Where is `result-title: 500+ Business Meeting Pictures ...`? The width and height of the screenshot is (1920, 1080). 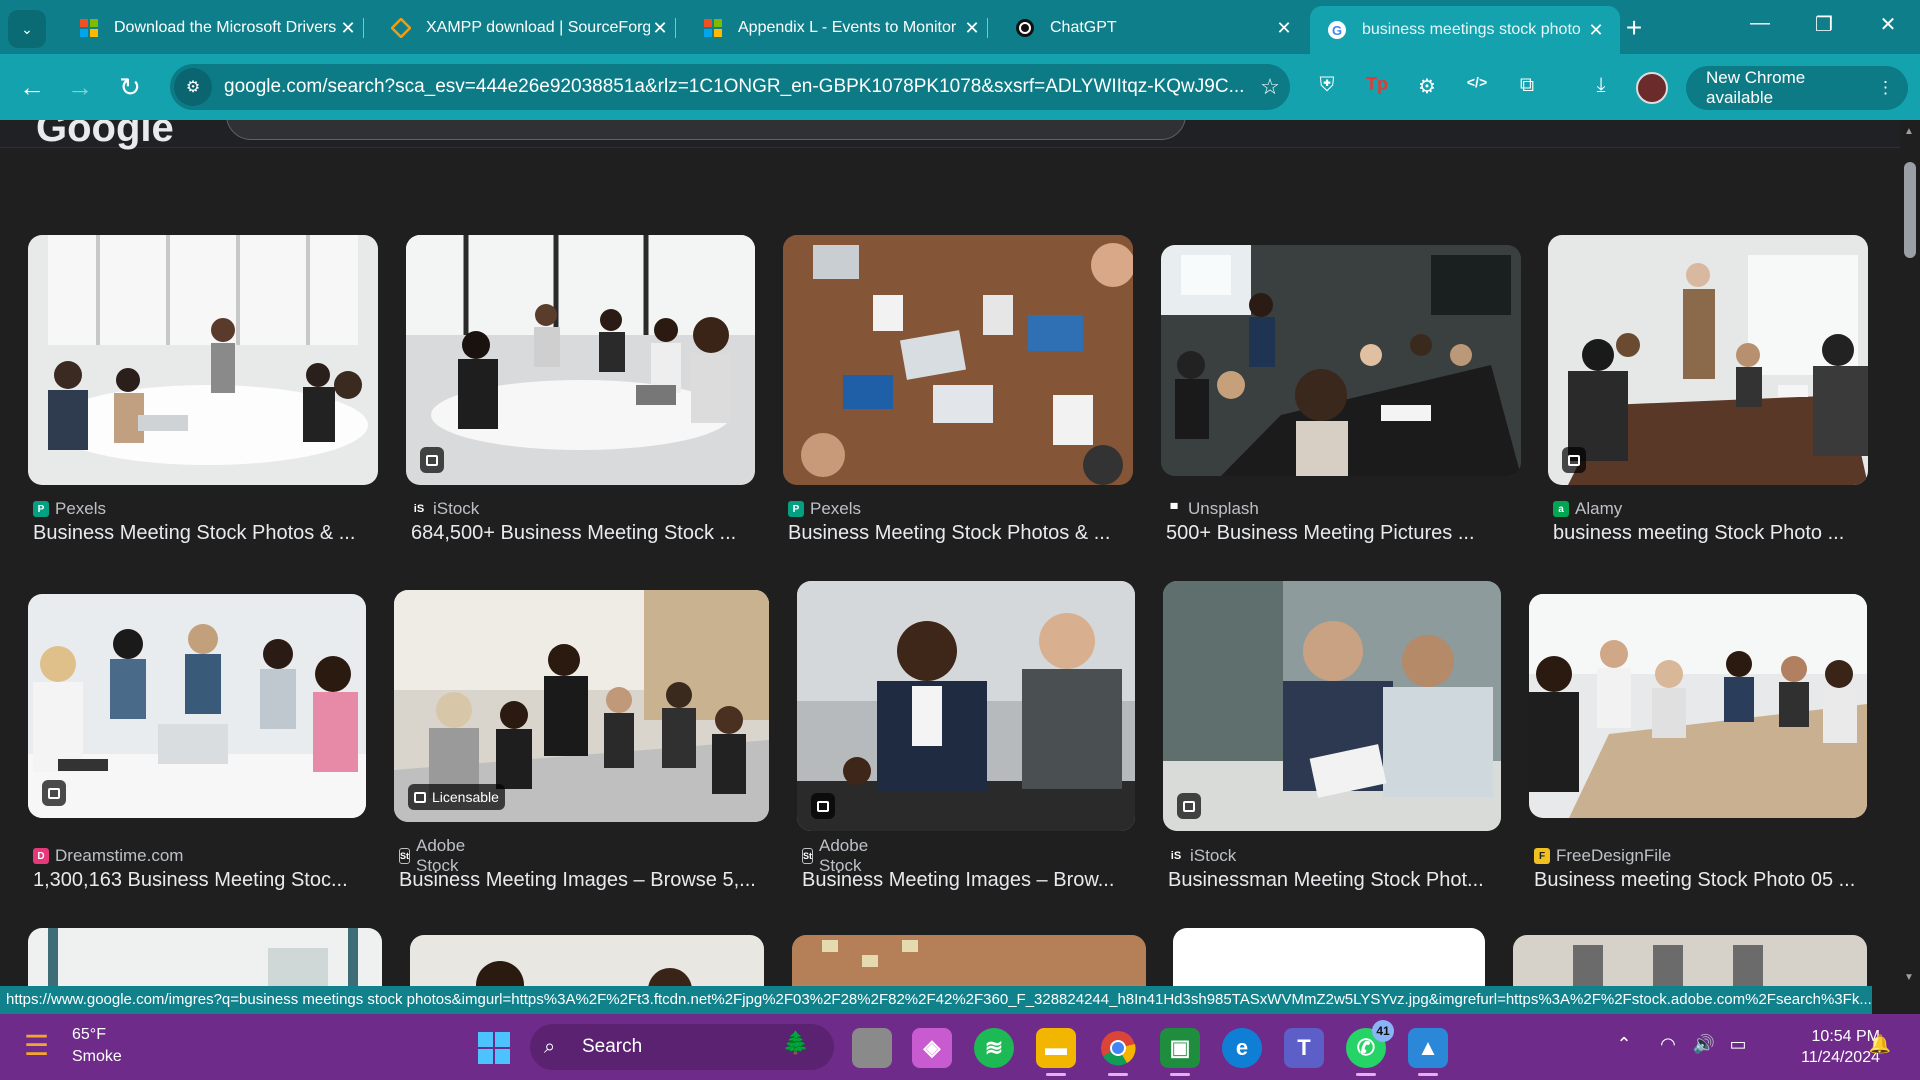
result-title: 500+ Business Meeting Pictures ... is located at coordinates (1336, 533).